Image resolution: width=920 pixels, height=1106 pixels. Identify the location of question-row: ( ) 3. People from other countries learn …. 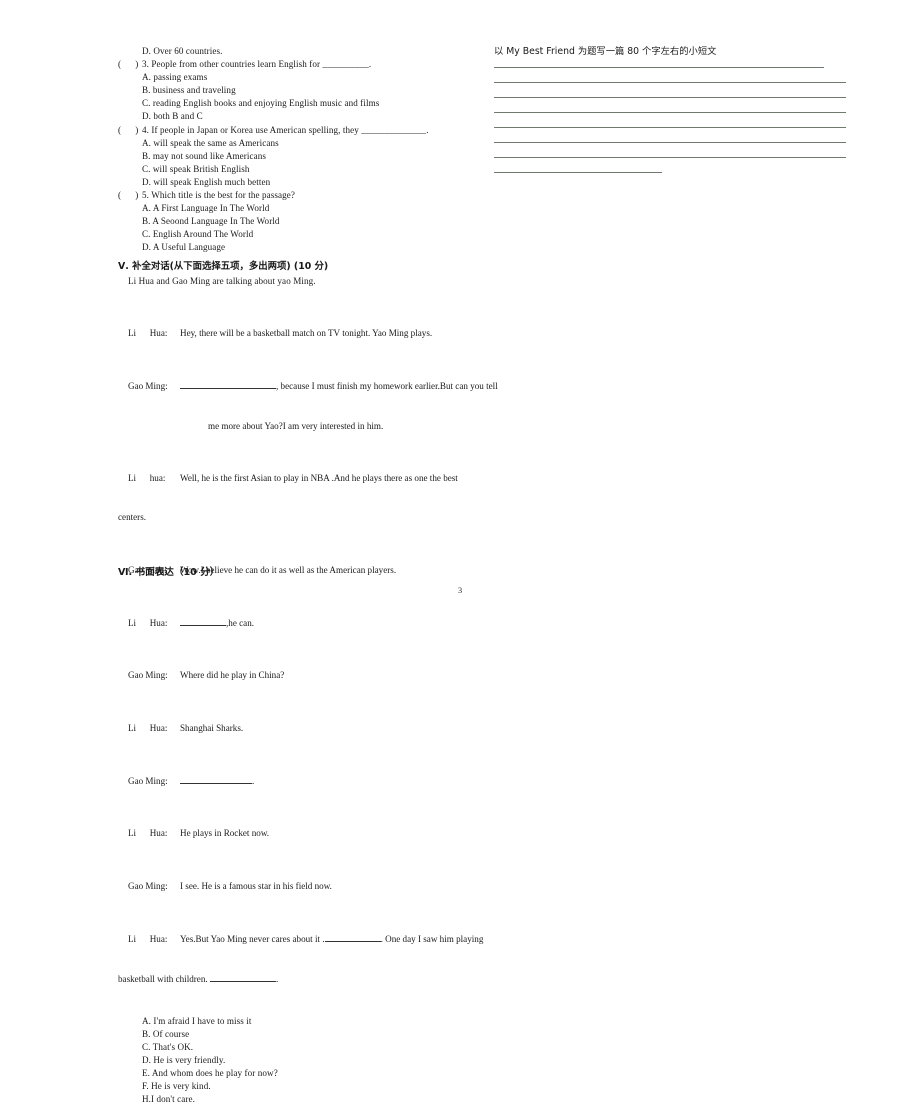
(298, 64).